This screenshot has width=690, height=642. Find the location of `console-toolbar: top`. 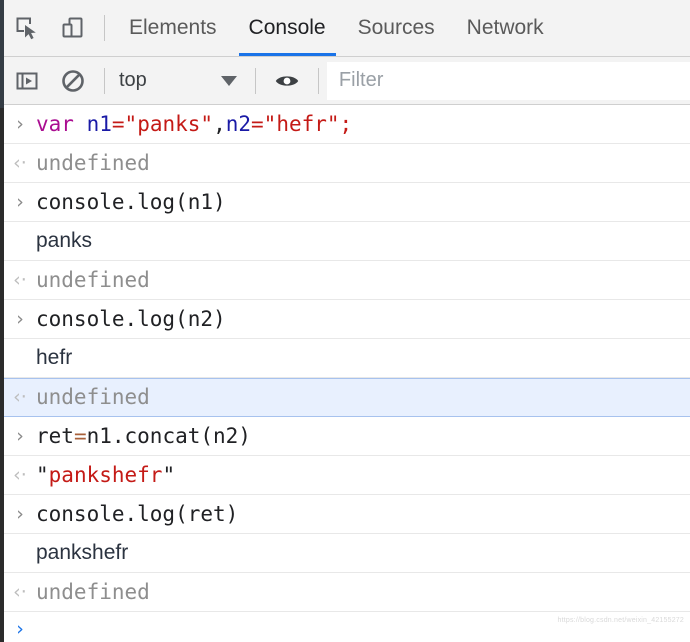

console-toolbar: top is located at coordinates (345, 81).